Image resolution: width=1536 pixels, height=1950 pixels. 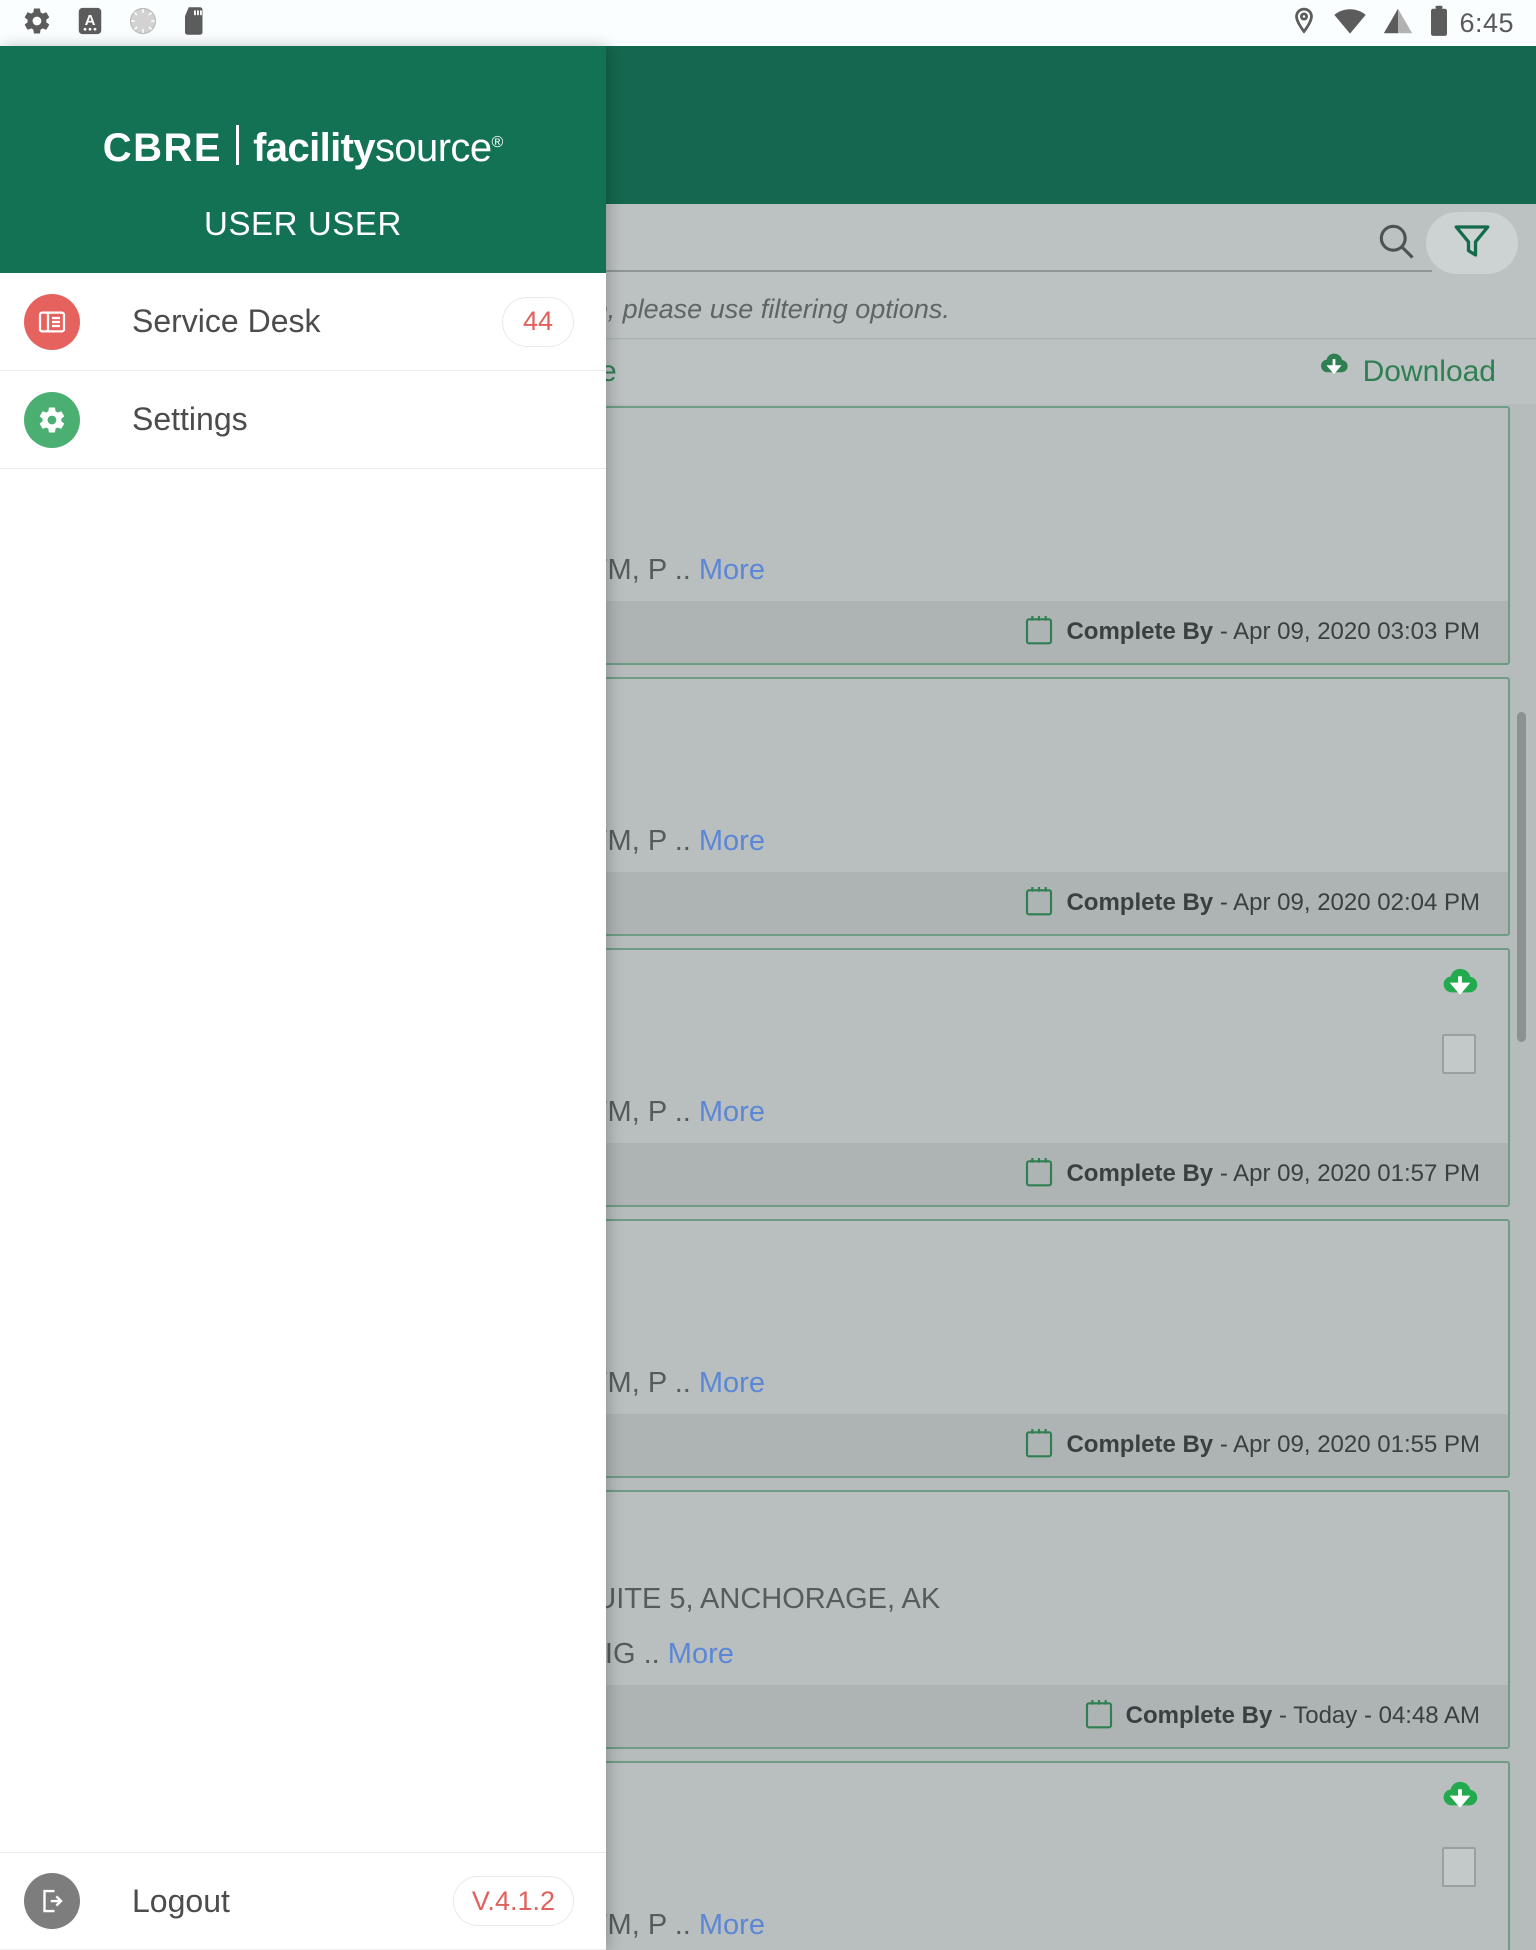 What do you see at coordinates (1349, 1173) in the screenshot?
I see `complete-by-value: - Apr 09, 2020 01:57 PM` at bounding box center [1349, 1173].